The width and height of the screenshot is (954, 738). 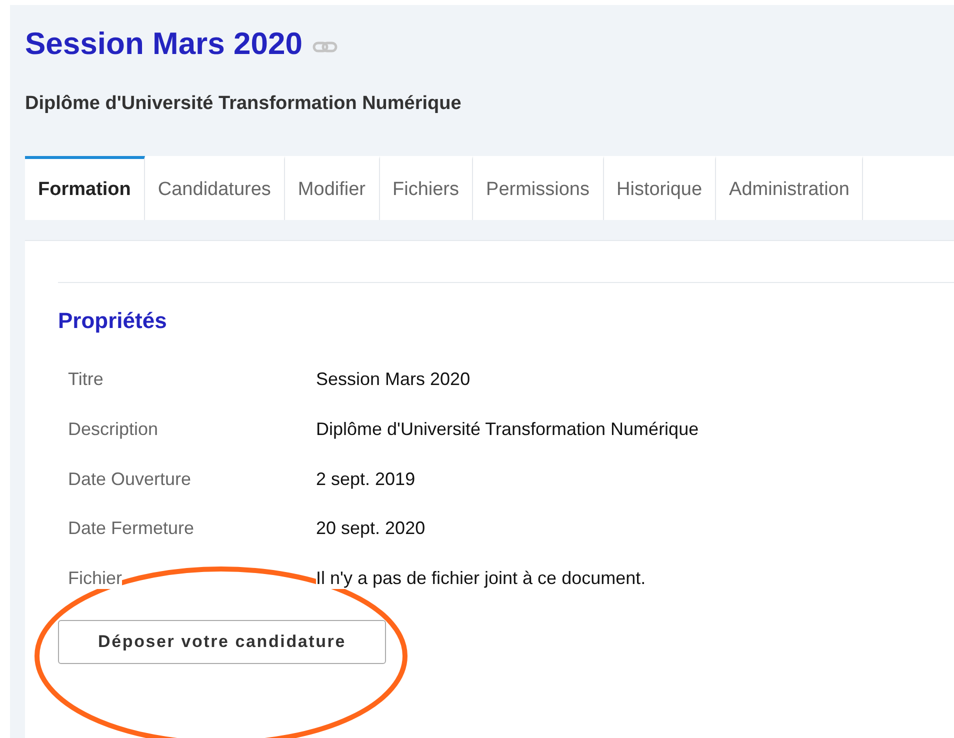 What do you see at coordinates (507, 429) in the screenshot?
I see `property-value: Diplôme d'Université Transformation Numérique` at bounding box center [507, 429].